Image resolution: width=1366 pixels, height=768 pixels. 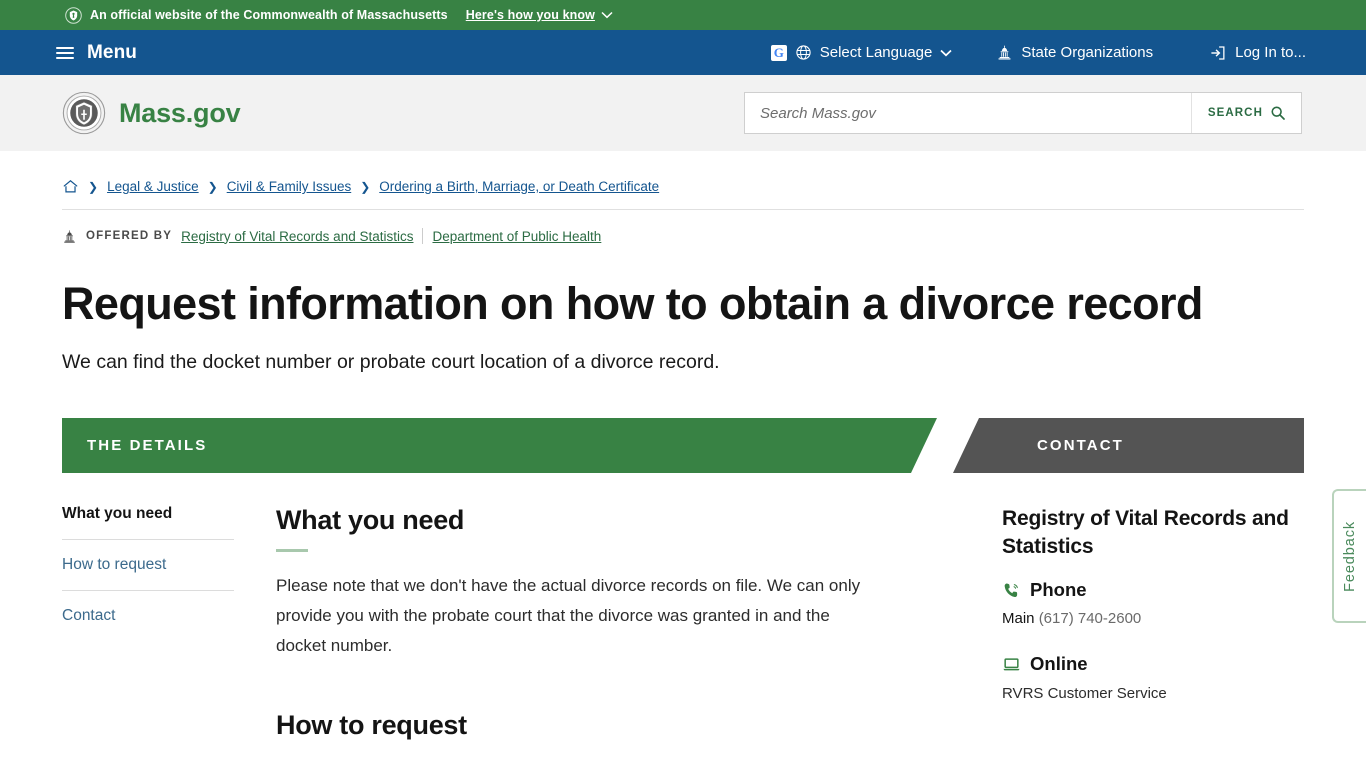 What do you see at coordinates (153, 186) in the screenshot?
I see `breadcrumb-item-legal-justice: Legal & Justice` at bounding box center [153, 186].